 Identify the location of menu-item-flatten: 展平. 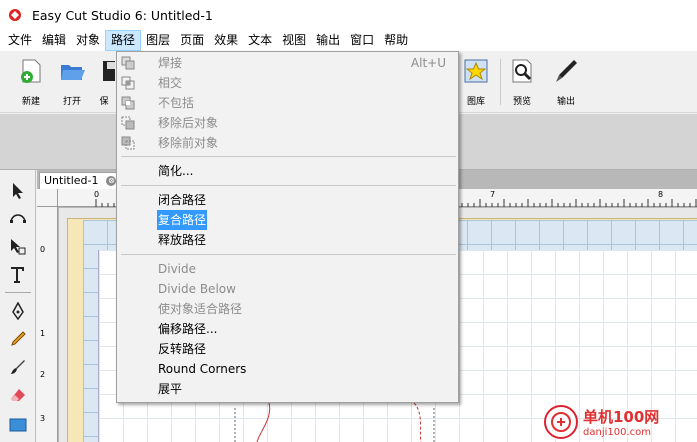
(287, 389).